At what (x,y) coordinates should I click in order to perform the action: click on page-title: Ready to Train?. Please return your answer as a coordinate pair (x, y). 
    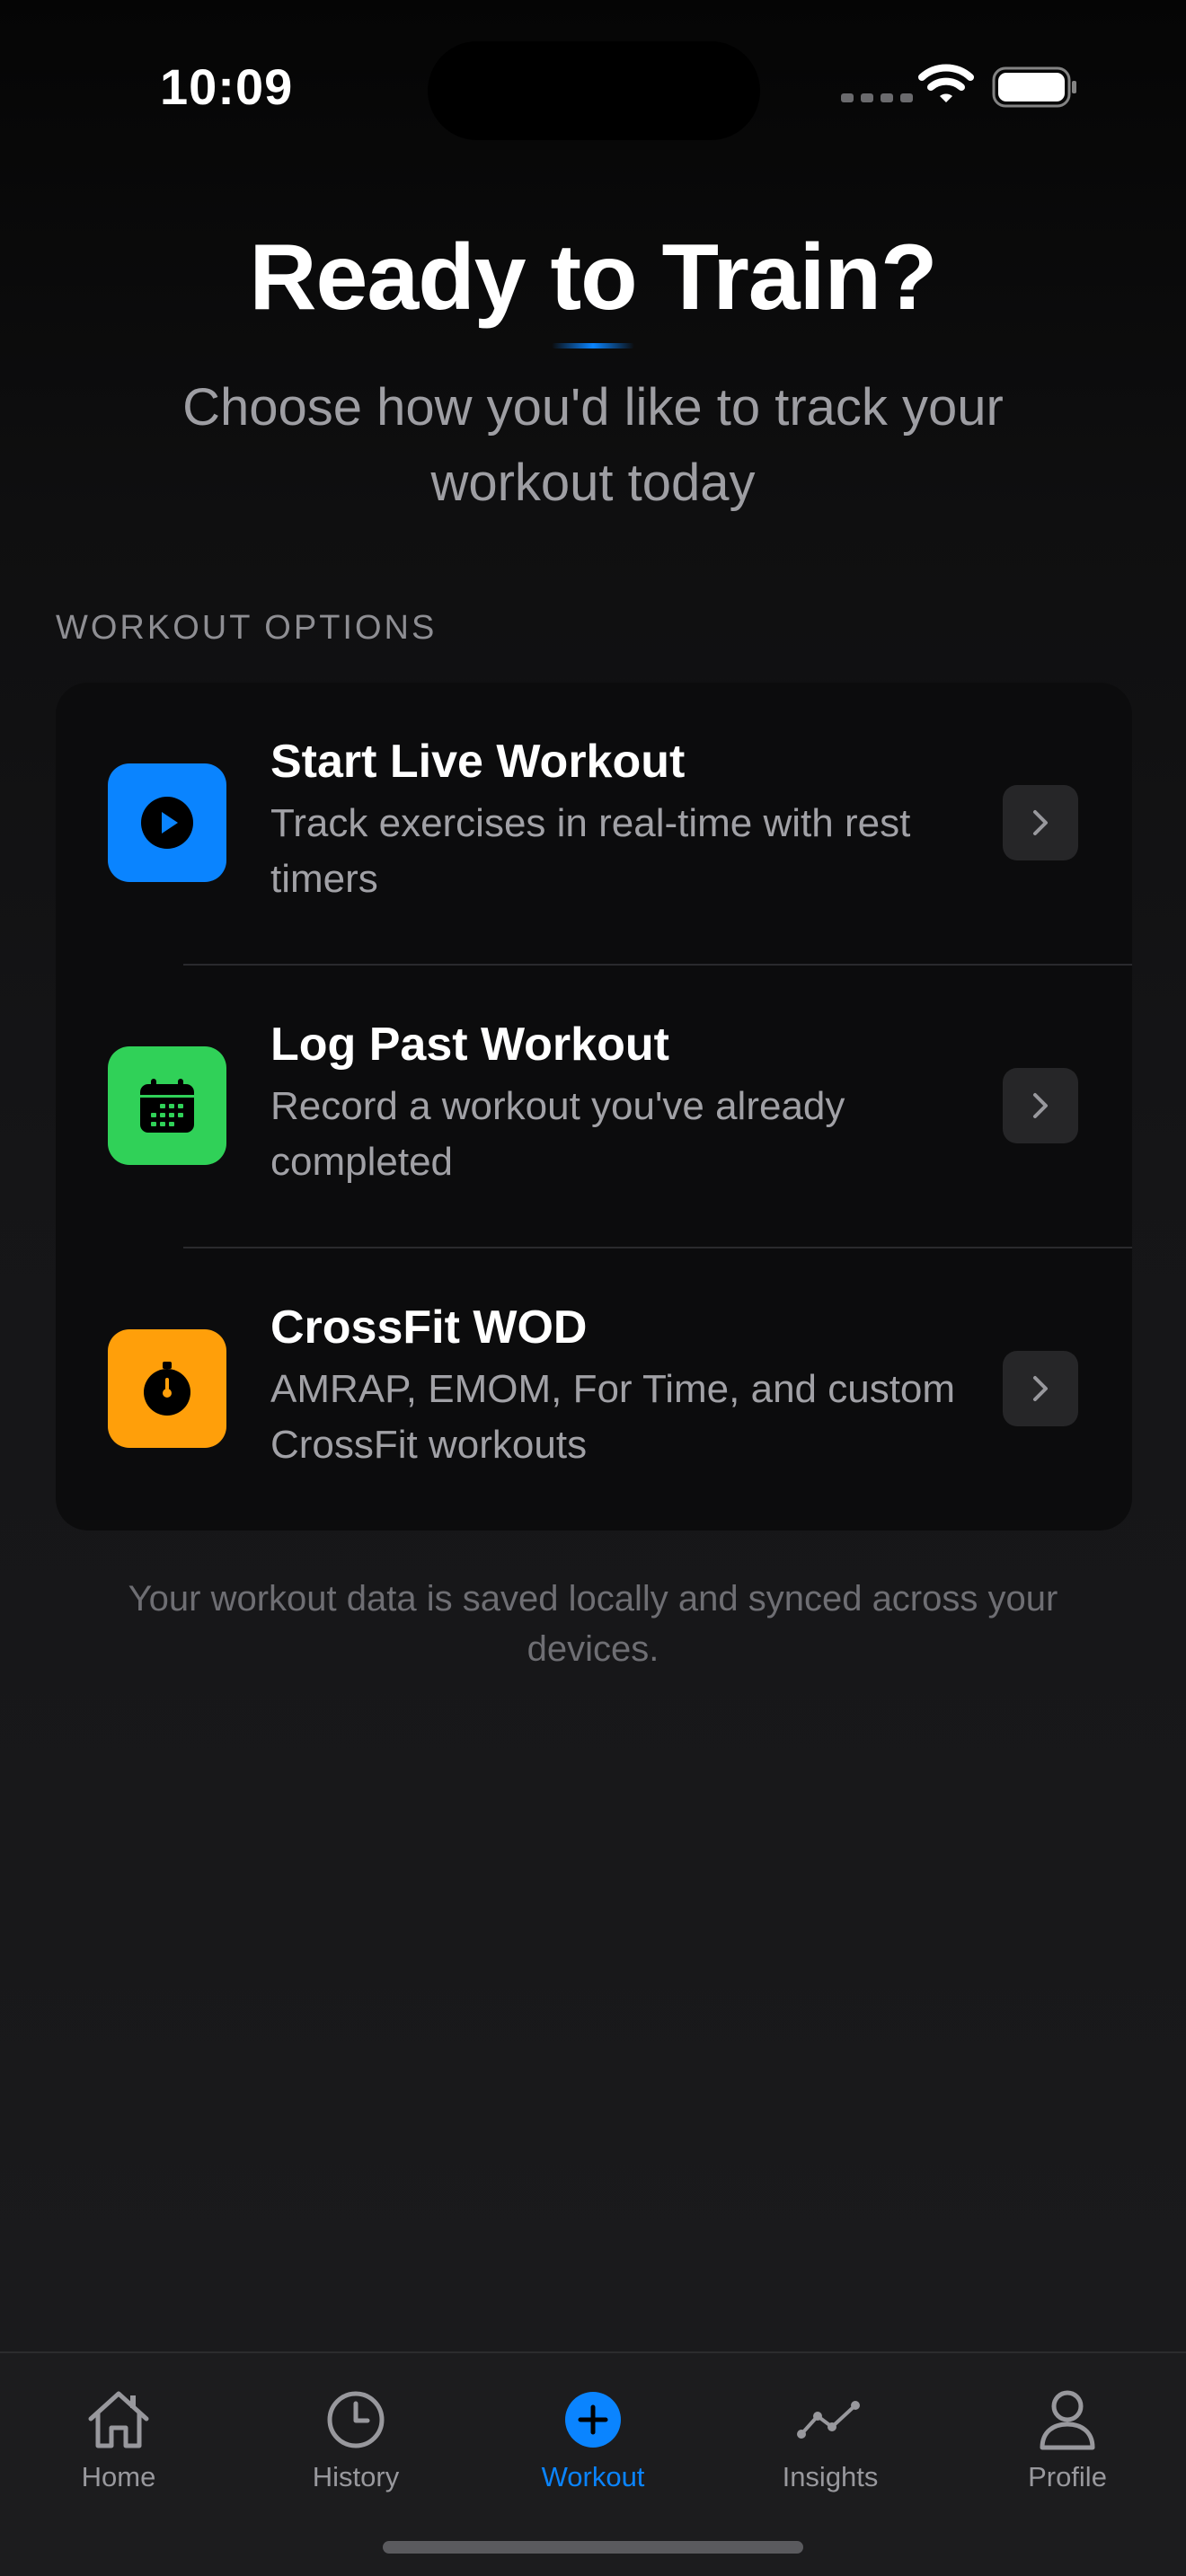
    Looking at the image, I should click on (593, 277).